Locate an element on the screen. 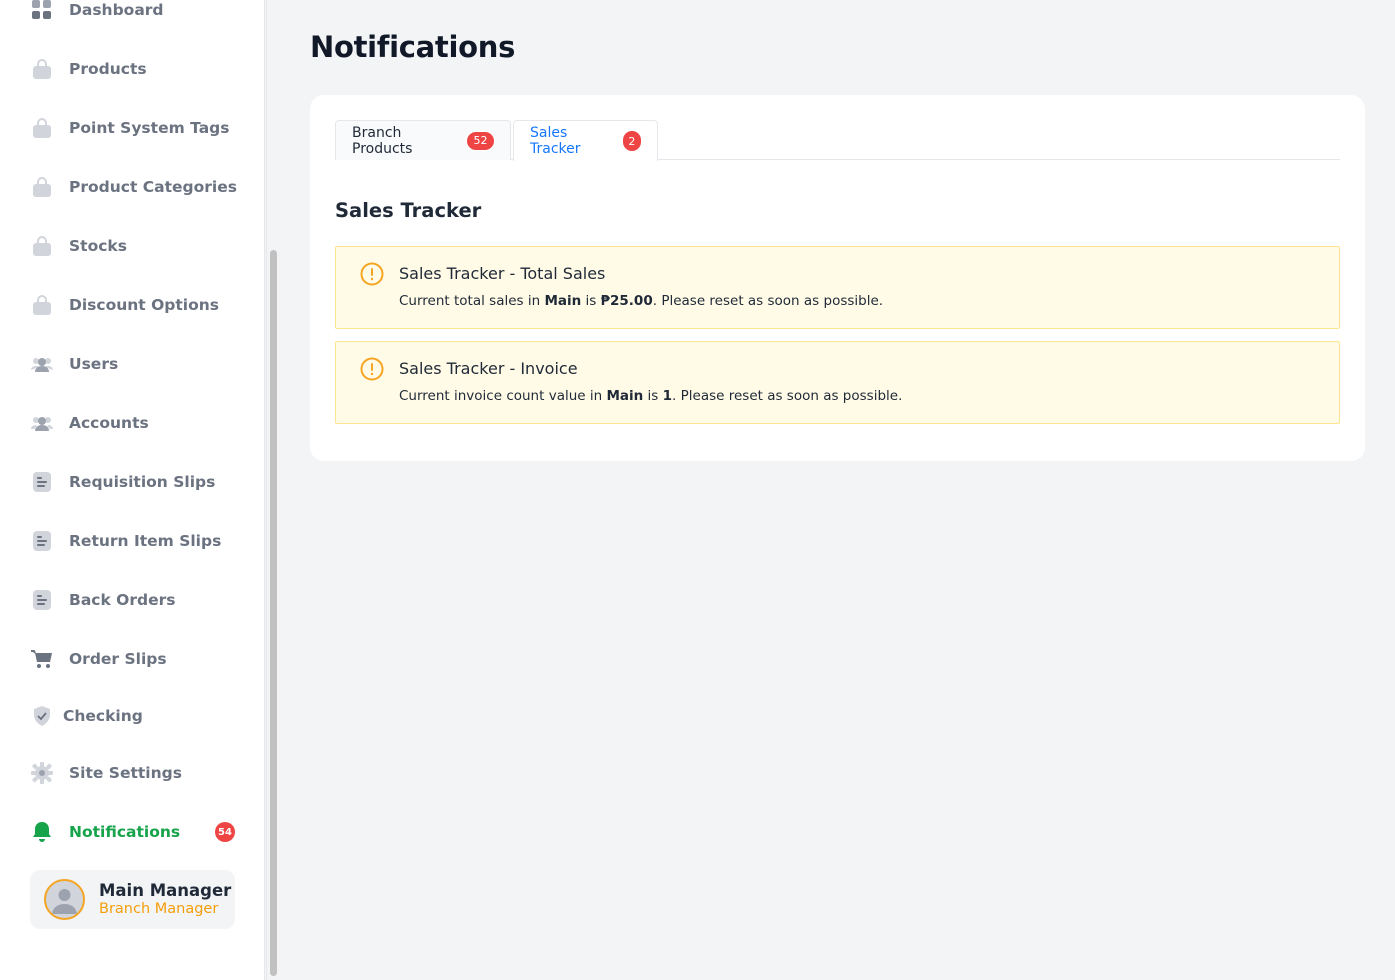 The height and width of the screenshot is (980, 1395). sidebar-item-label: Back Orders is located at coordinates (122, 600).